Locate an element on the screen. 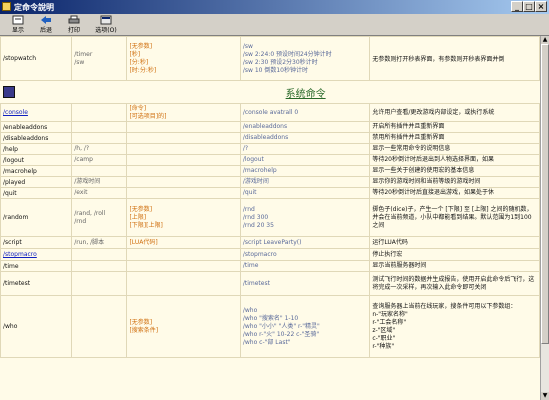  vertical-scrollbar: ▲ ▼ is located at coordinates (544, 218).